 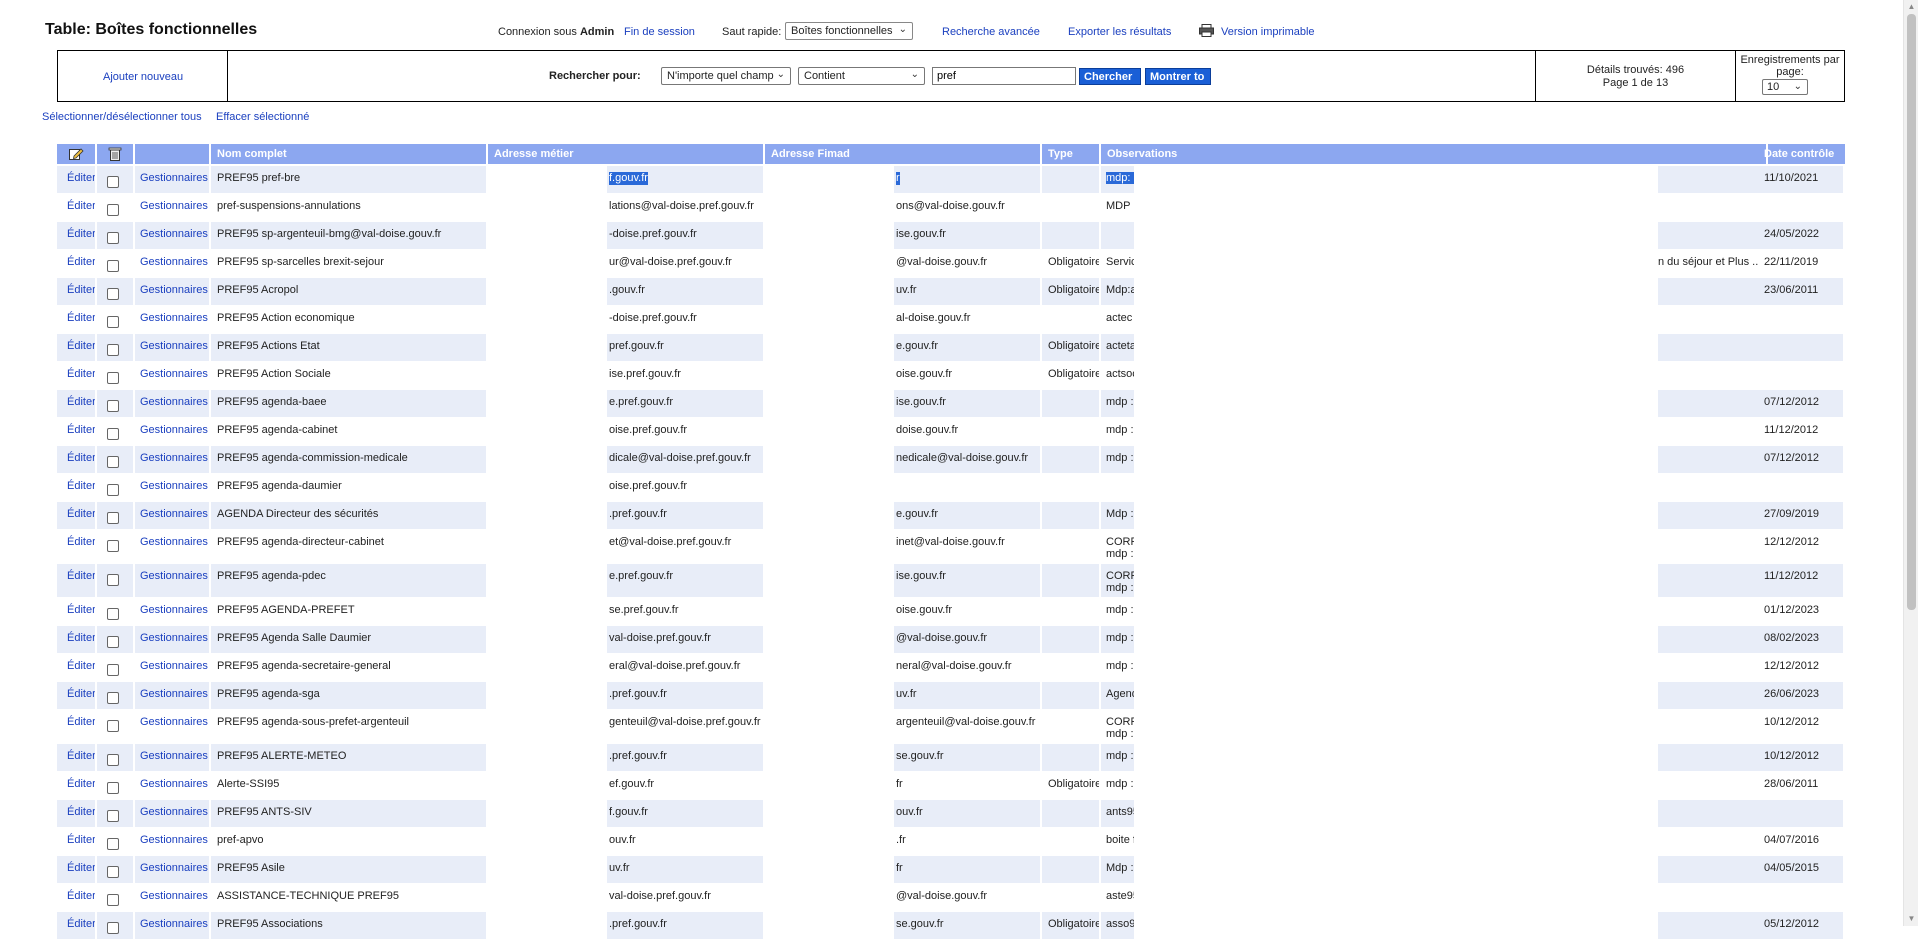 I want to click on search-button: Chercher, so click(x=1110, y=76).